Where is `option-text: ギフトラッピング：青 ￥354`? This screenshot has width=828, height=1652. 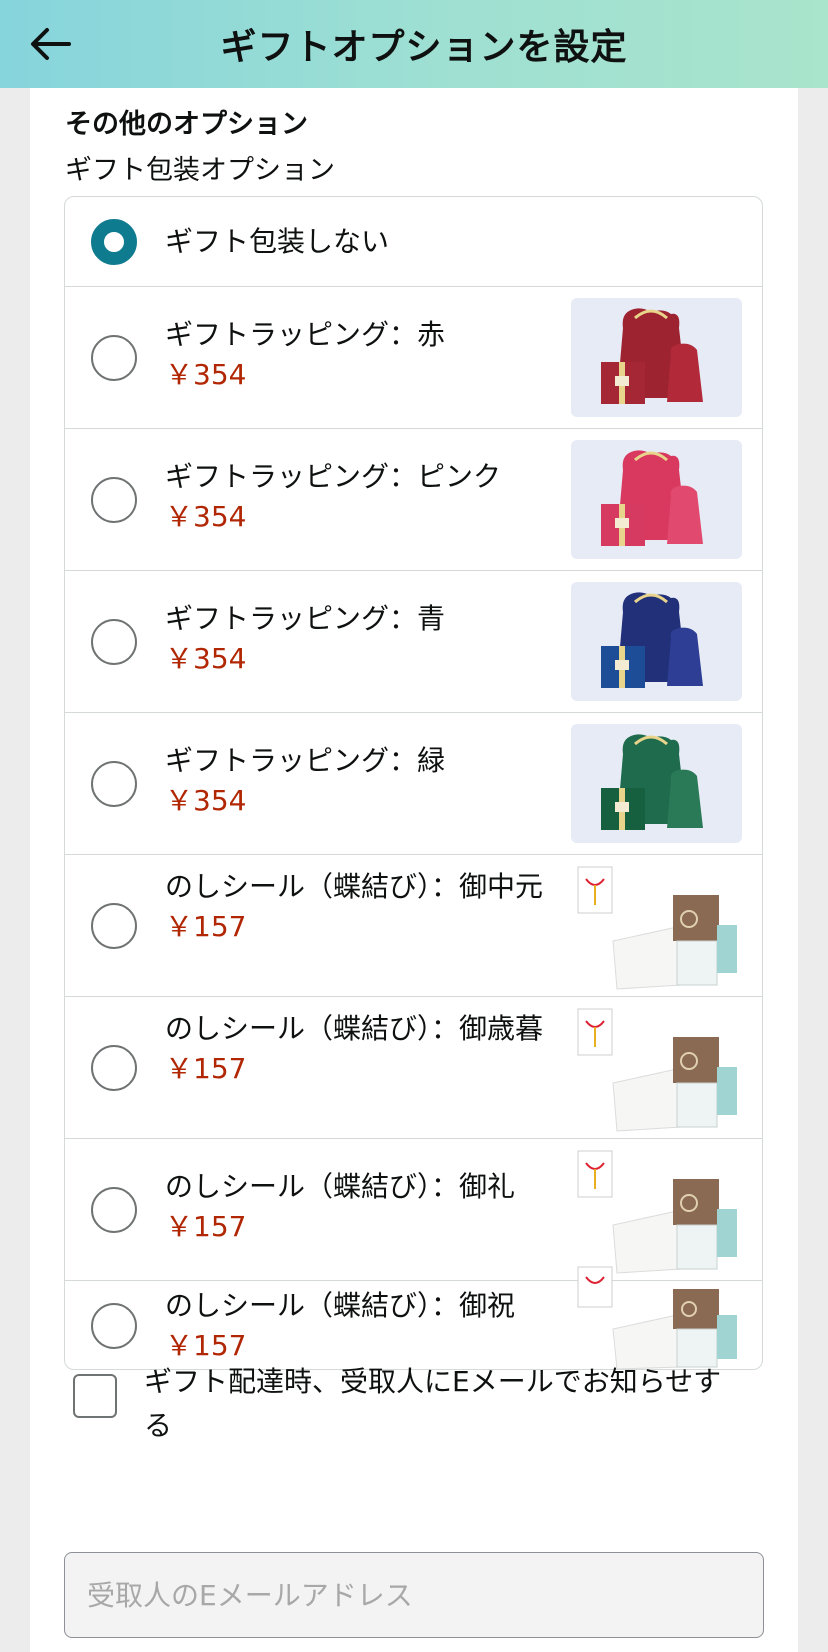
option-text: ギフトラッピング：青 ￥354 is located at coordinates (360, 639).